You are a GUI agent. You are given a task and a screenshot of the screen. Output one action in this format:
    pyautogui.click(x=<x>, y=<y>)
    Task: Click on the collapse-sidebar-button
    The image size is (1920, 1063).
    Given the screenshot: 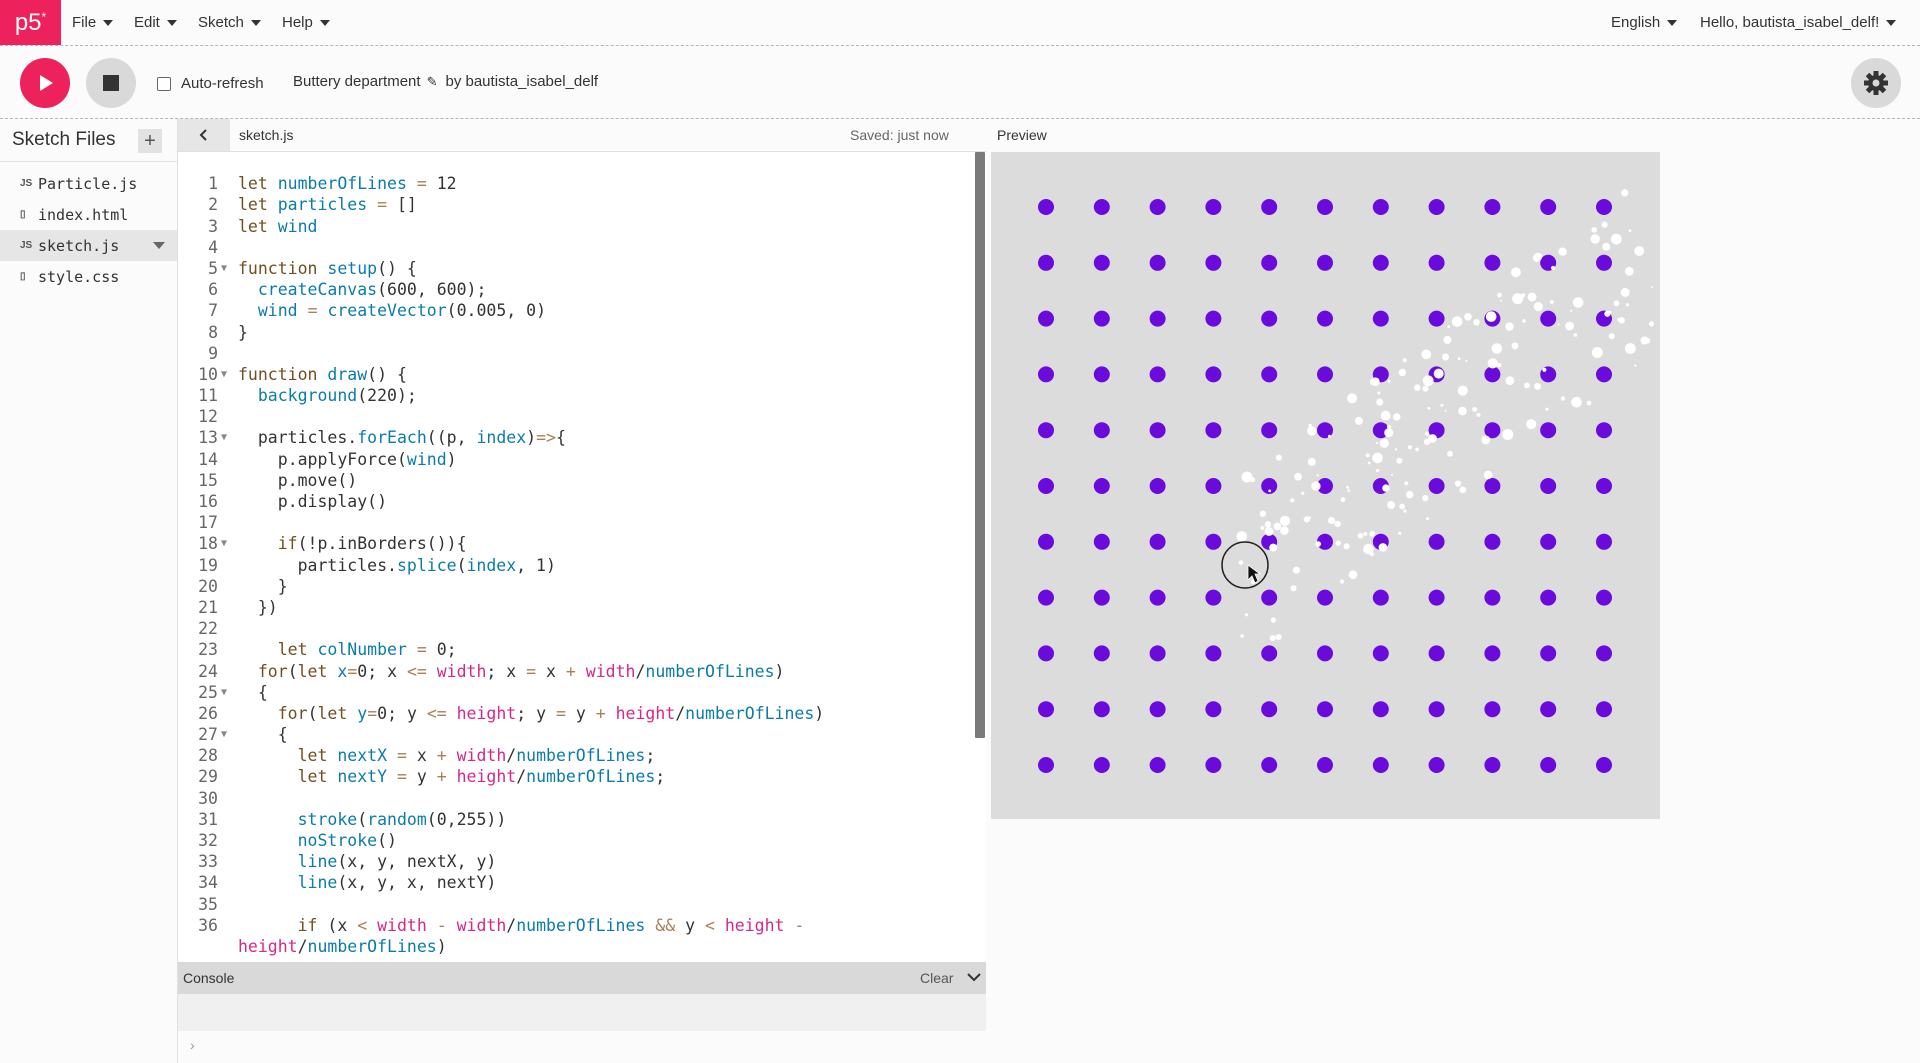 What is the action you would take?
    pyautogui.click(x=204, y=135)
    